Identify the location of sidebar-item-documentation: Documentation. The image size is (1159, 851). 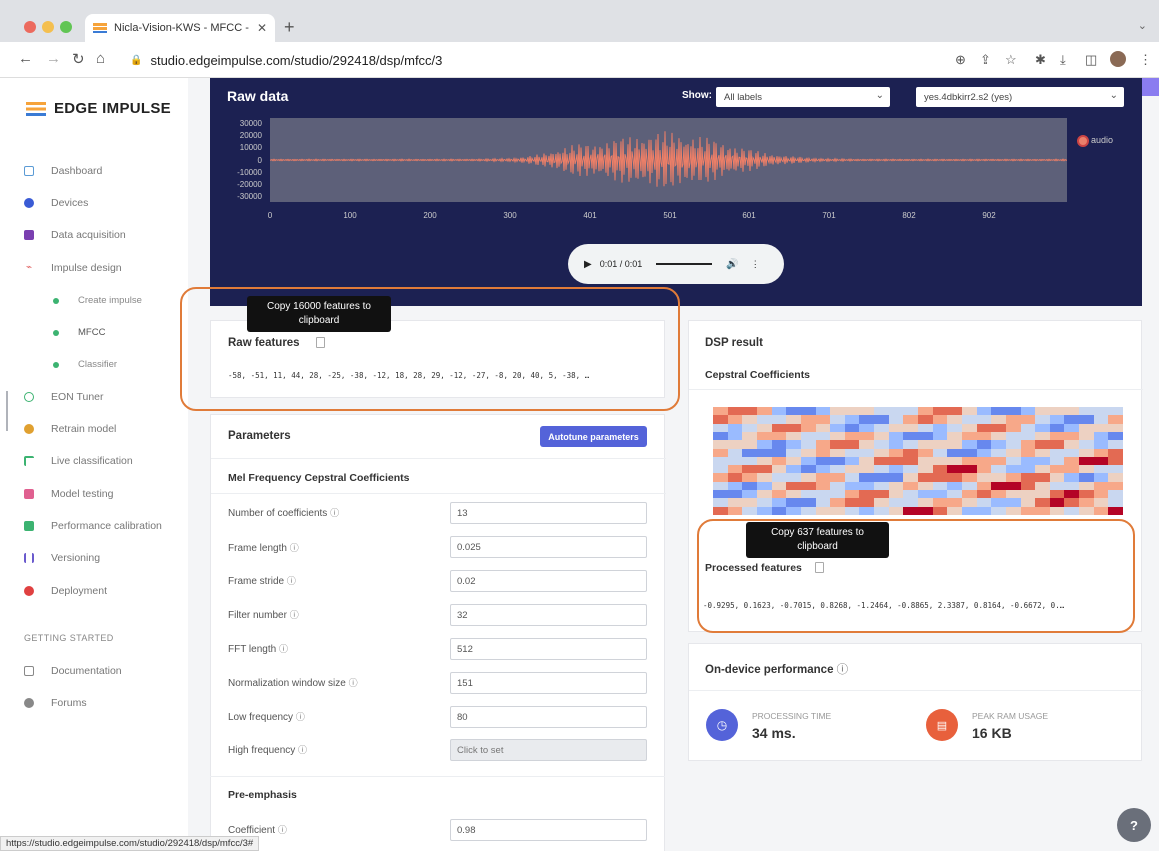
(73, 671).